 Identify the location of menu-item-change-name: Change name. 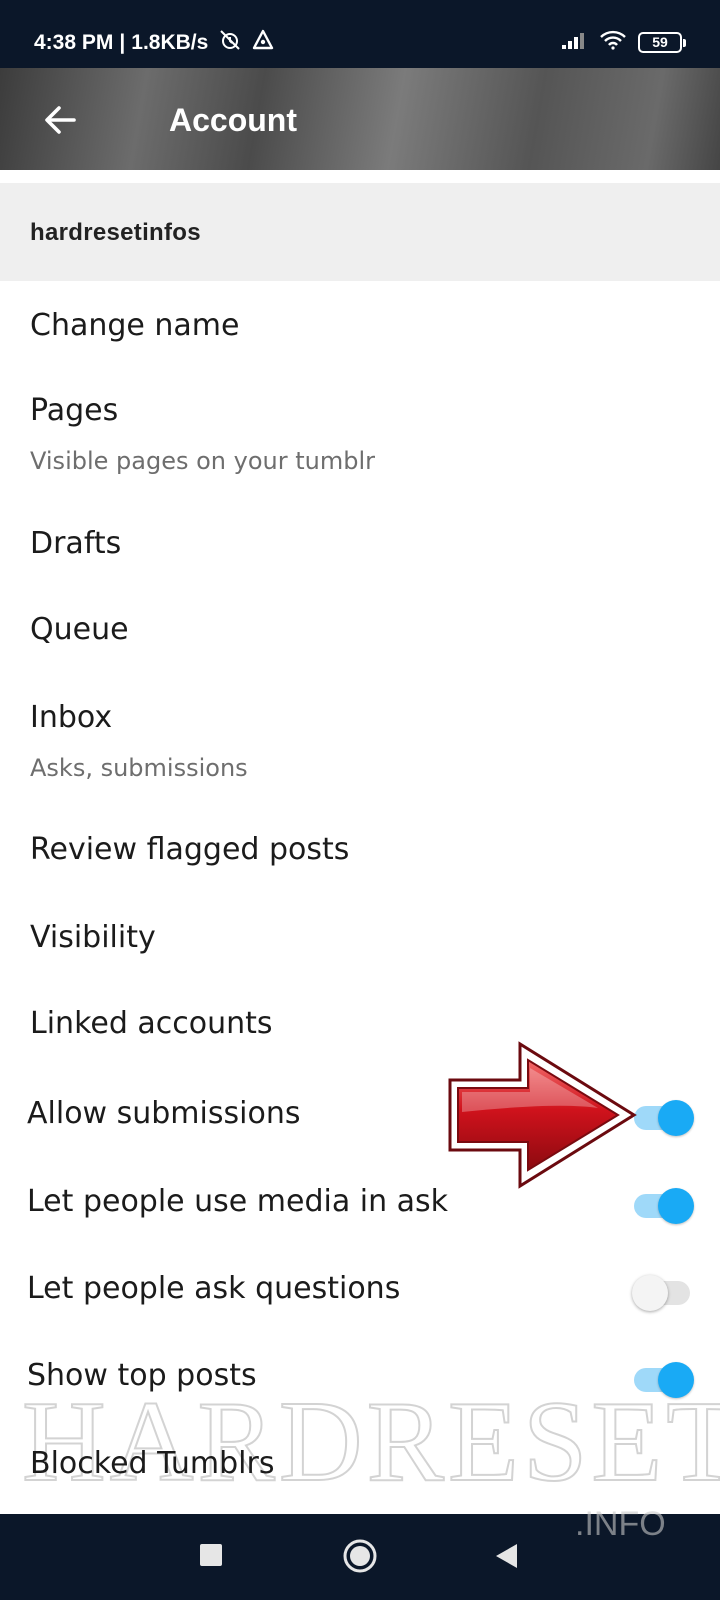
(360, 331).